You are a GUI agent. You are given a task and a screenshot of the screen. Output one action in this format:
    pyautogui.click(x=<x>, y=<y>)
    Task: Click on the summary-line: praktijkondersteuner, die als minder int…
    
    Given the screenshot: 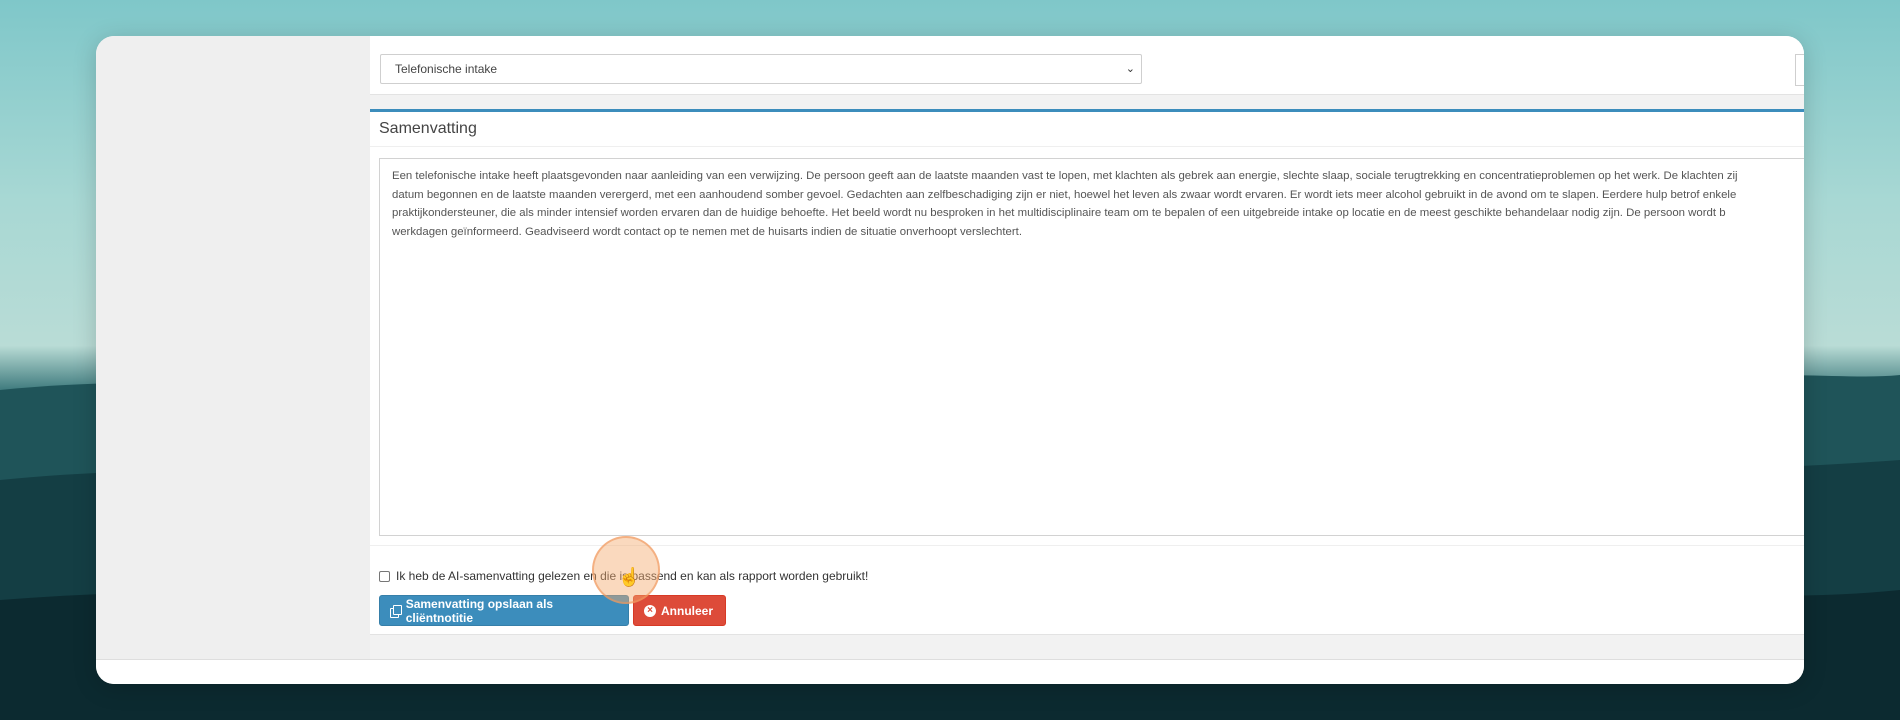 What is the action you would take?
    pyautogui.click(x=1059, y=213)
    